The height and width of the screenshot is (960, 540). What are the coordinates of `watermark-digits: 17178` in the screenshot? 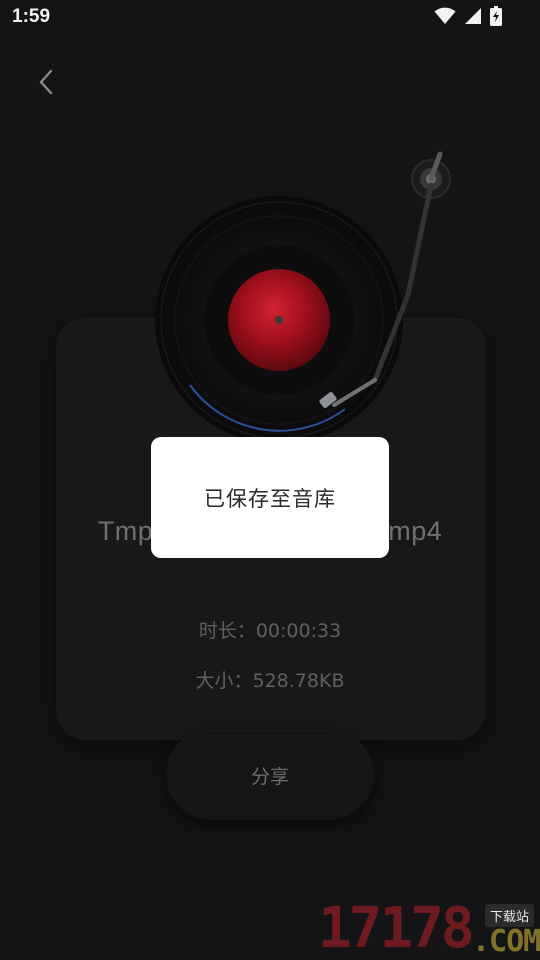 It's located at (396, 928).